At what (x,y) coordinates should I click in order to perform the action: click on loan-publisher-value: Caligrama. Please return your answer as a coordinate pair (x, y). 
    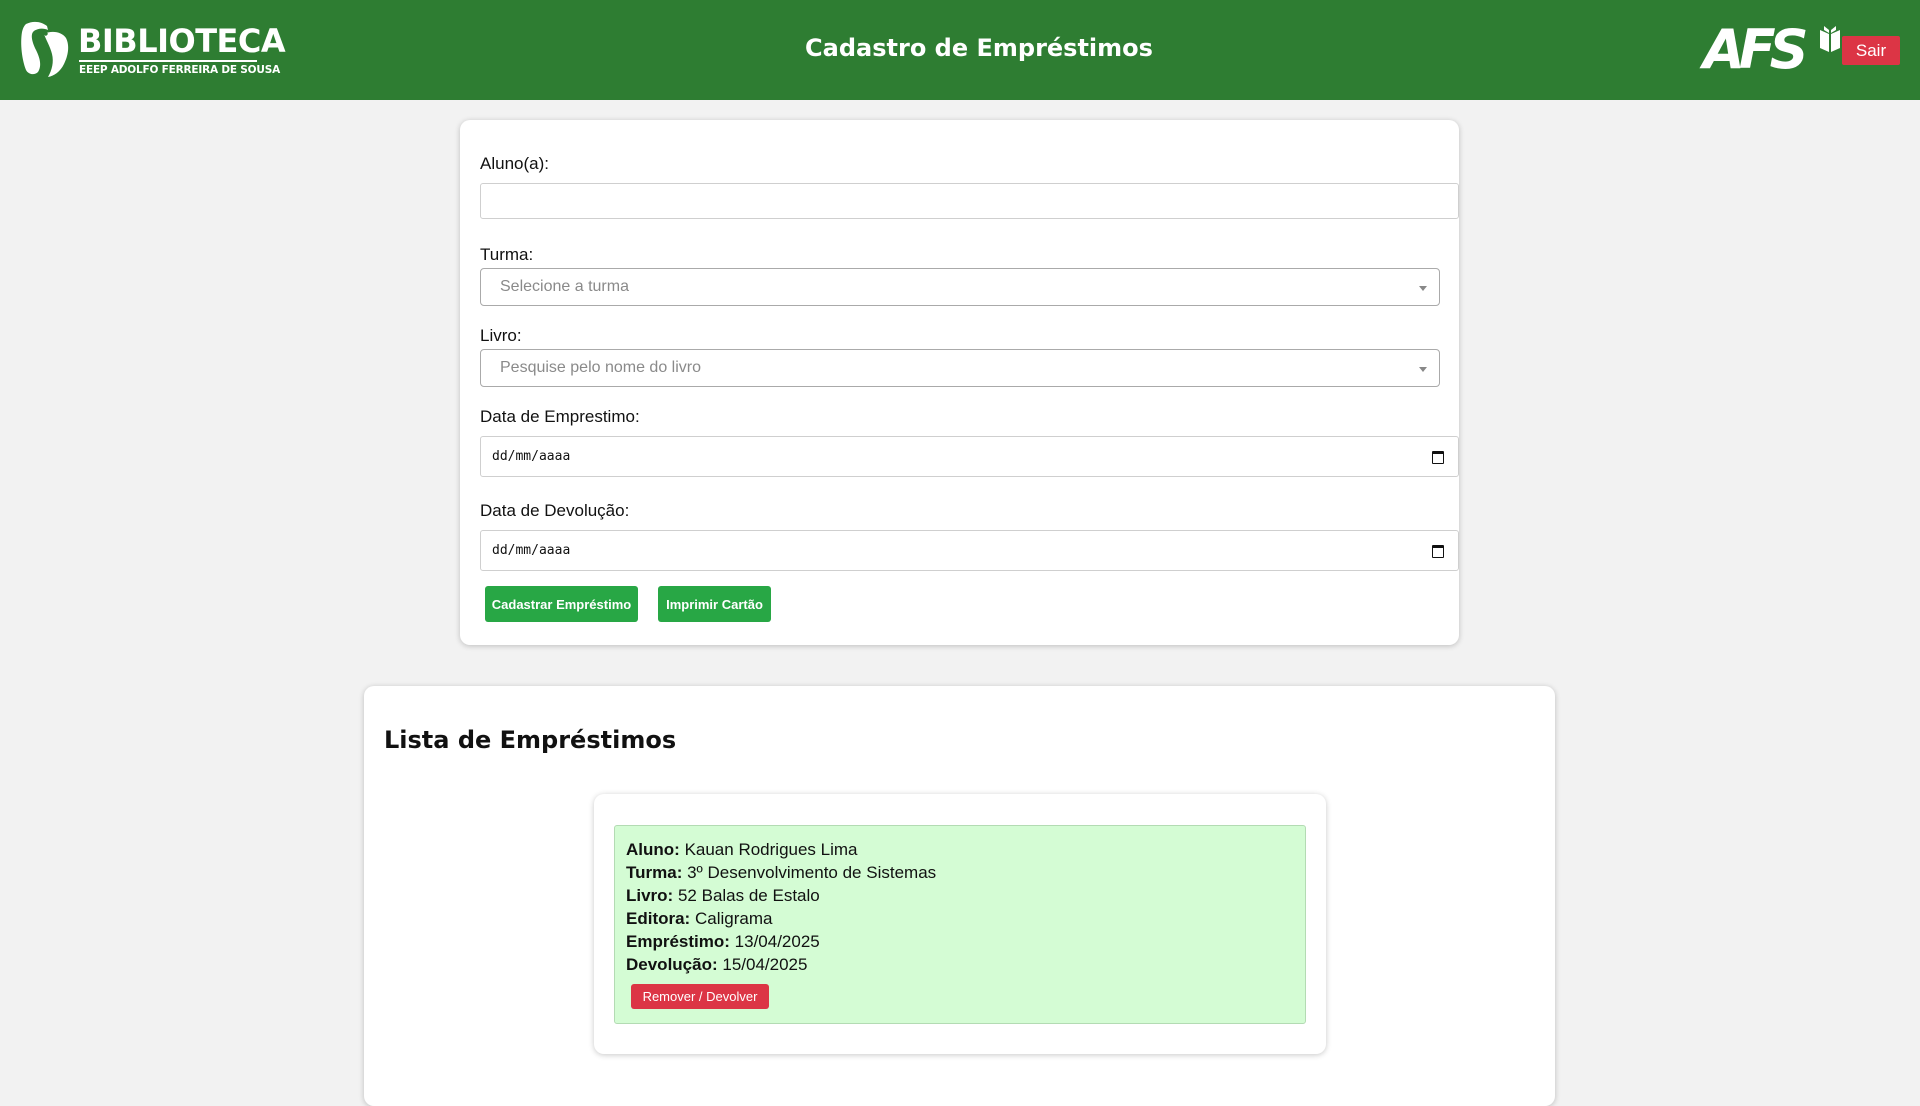
    Looking at the image, I should click on (733, 918).